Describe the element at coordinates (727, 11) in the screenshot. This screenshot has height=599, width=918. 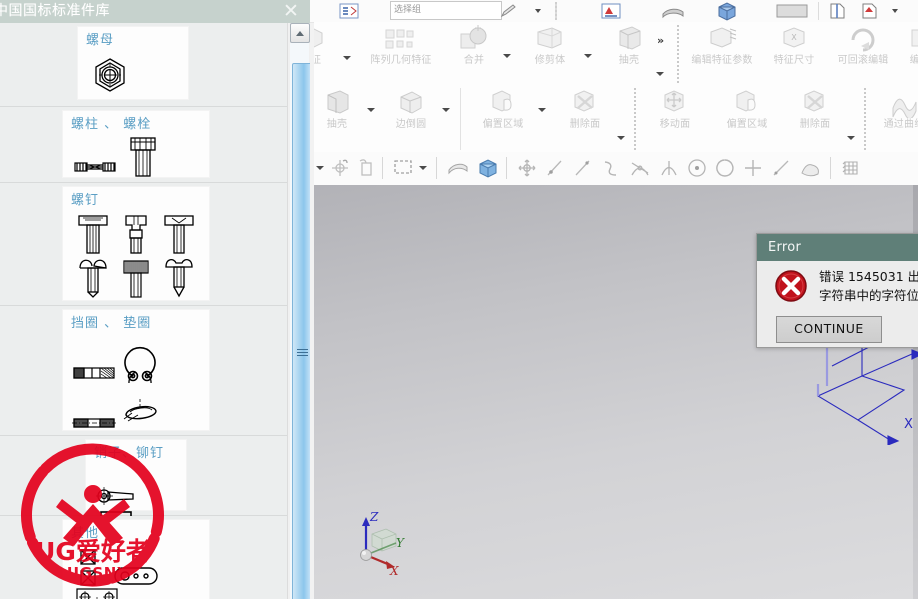
I see `solid-body-icon` at that location.